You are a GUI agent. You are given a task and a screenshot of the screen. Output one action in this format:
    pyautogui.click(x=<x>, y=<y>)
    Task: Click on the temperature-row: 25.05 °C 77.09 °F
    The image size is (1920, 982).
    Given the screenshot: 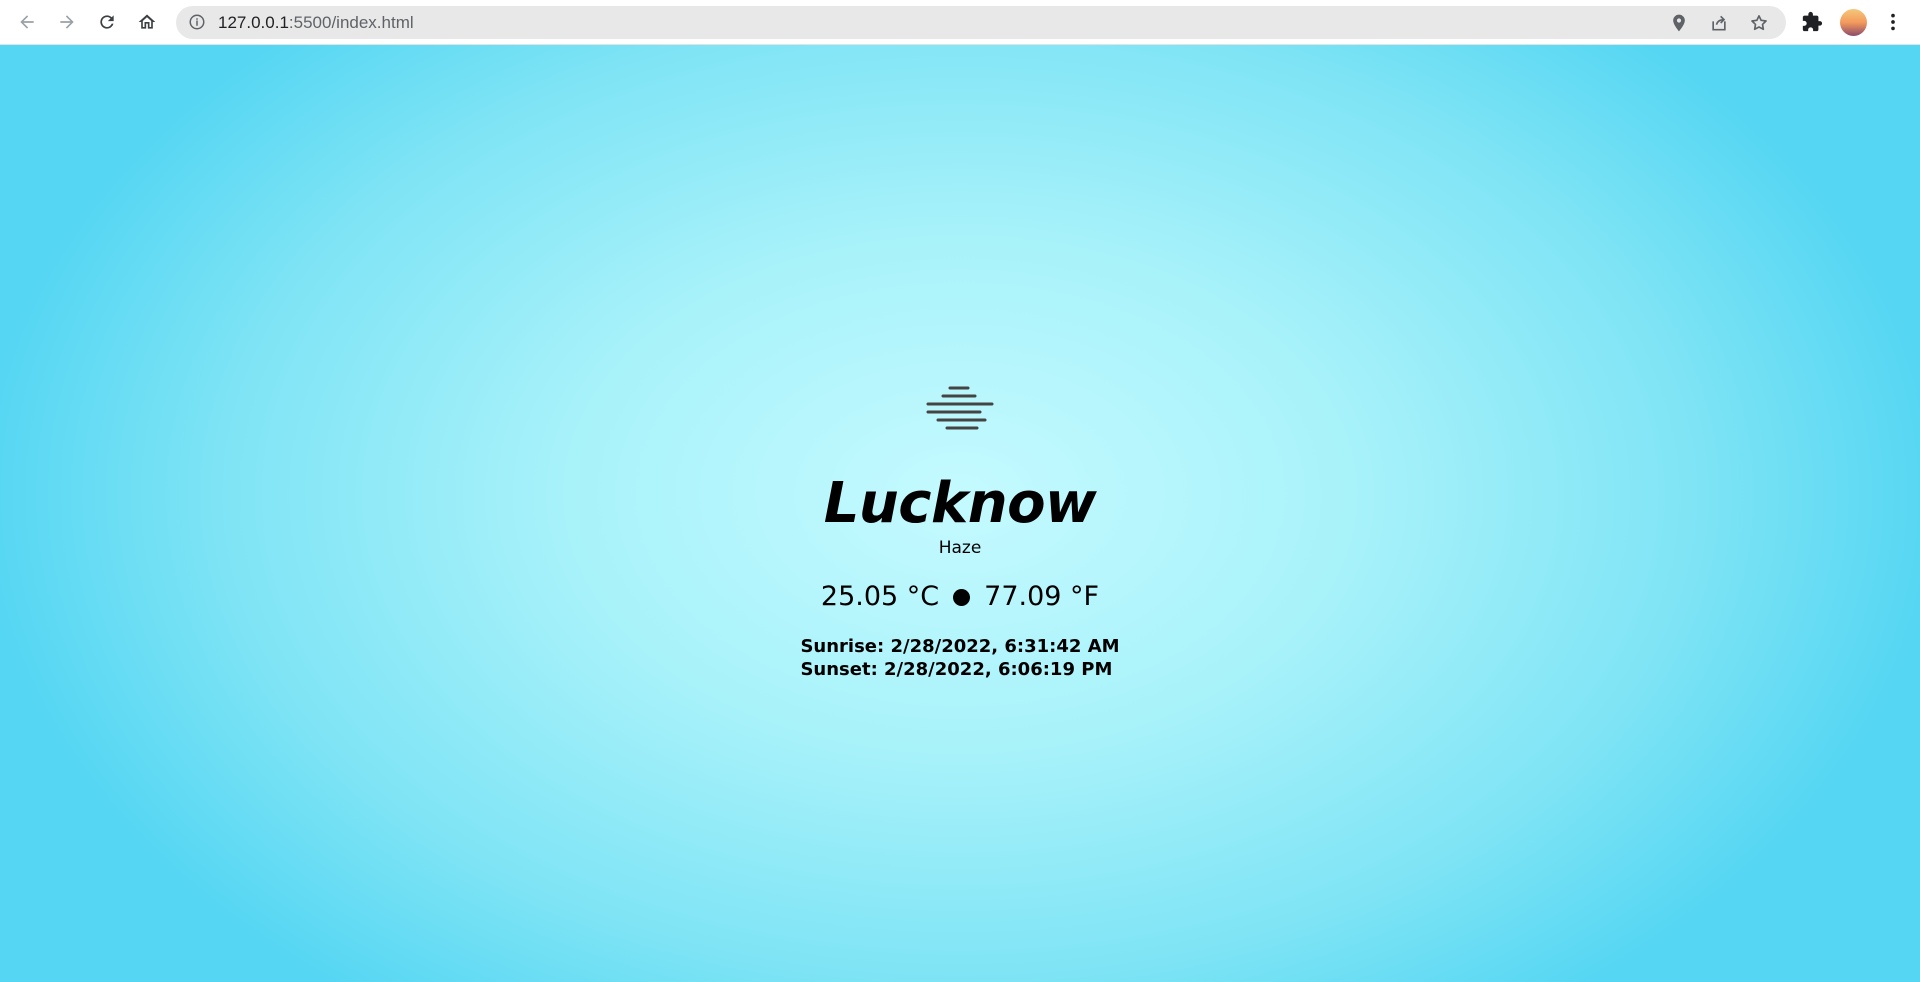 What is the action you would take?
    pyautogui.click(x=960, y=597)
    